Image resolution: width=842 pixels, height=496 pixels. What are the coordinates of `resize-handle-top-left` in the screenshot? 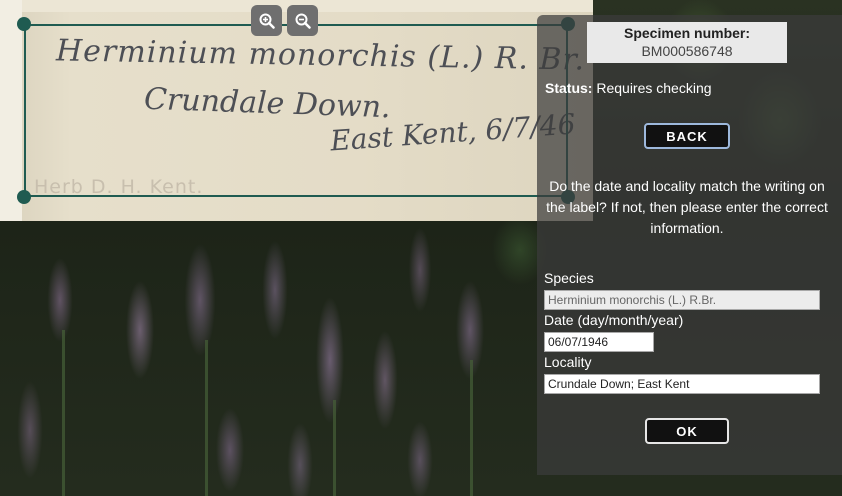 It's located at (24, 24).